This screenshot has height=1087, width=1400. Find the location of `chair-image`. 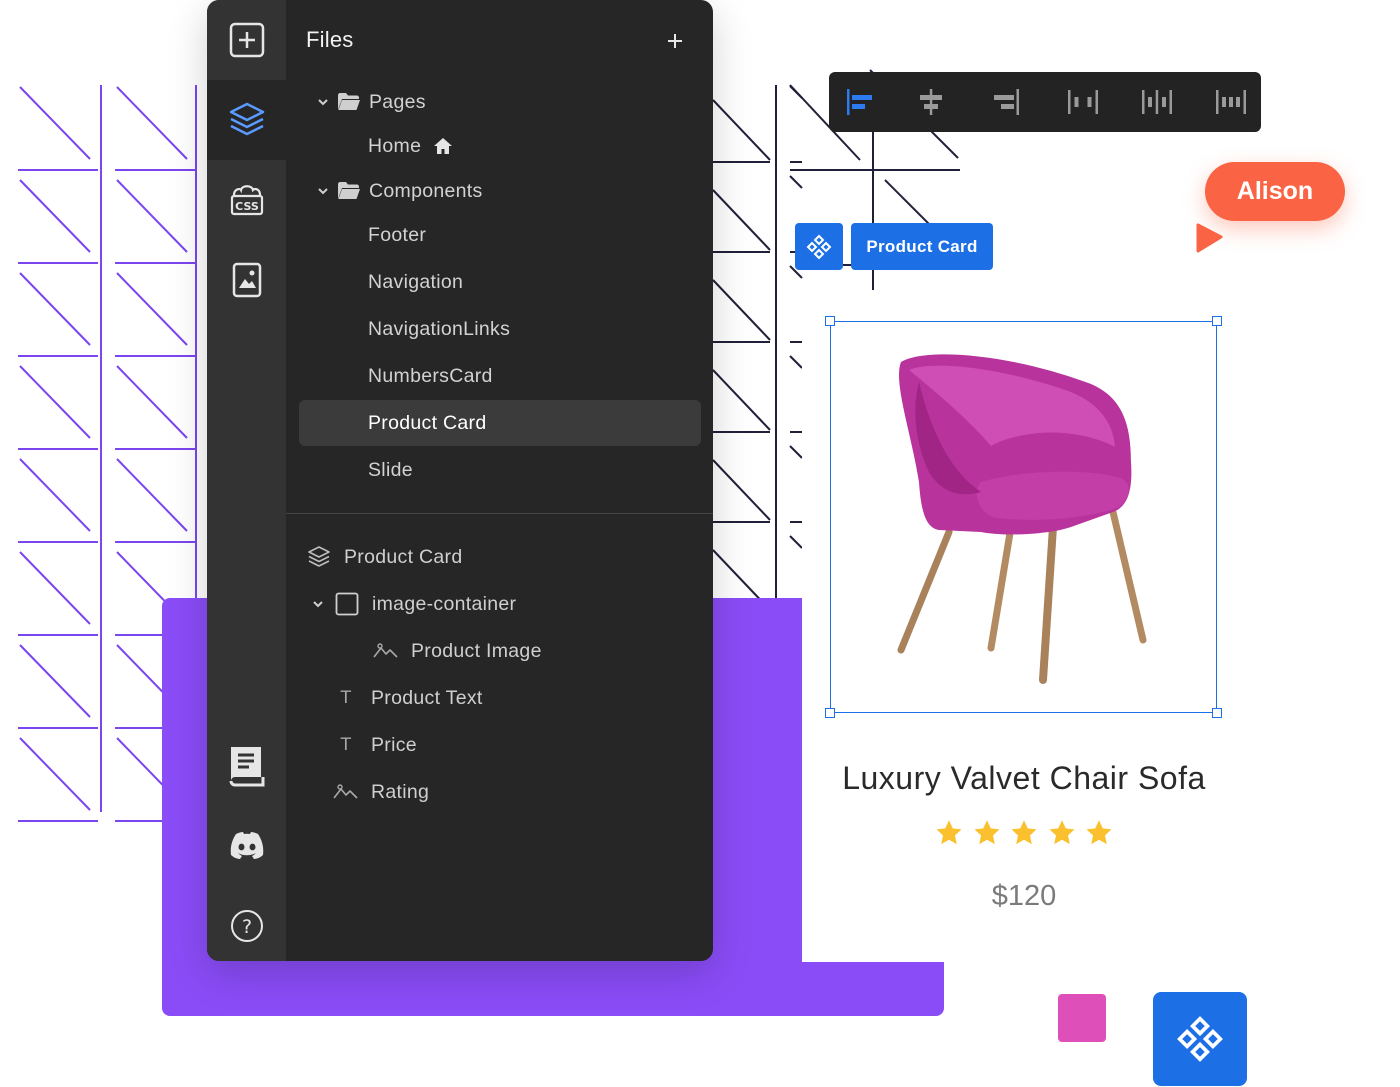

chair-image is located at coordinates (1022, 519).